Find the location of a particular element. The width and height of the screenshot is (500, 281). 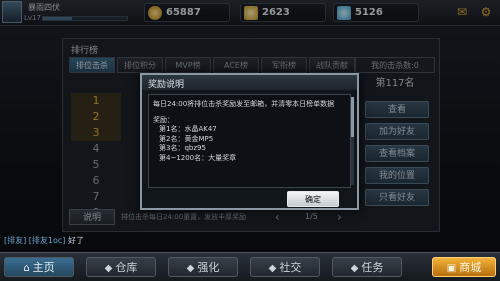

nav-home: ⌂ 主页 is located at coordinates (39, 267).